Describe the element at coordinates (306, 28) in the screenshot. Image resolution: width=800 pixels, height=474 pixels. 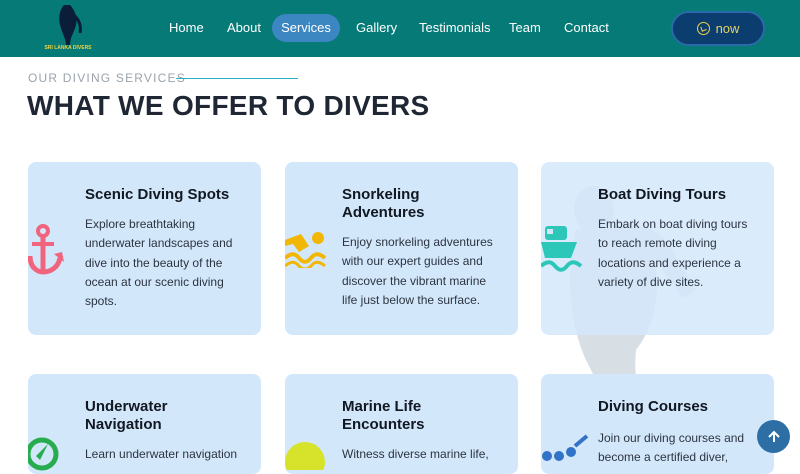
I see `nav-services: Services` at that location.